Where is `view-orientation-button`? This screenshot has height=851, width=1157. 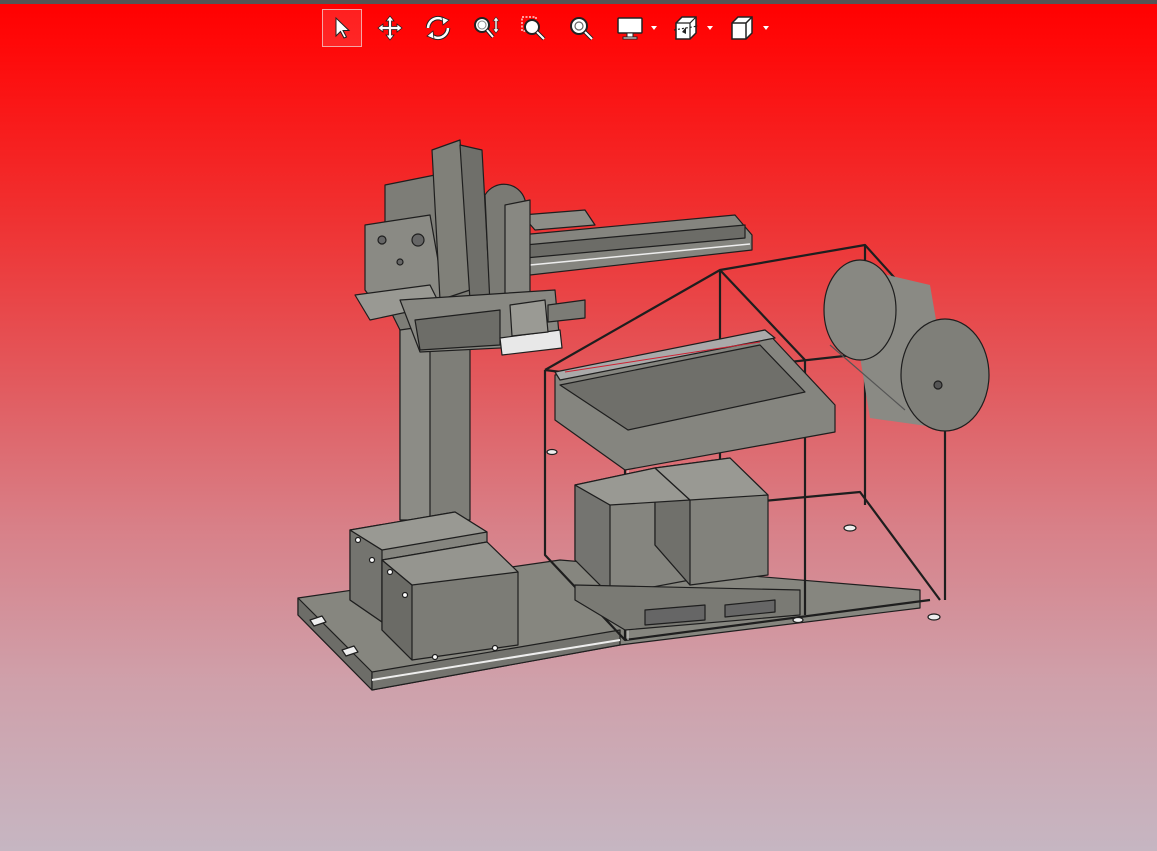
view-orientation-button is located at coordinates (742, 28).